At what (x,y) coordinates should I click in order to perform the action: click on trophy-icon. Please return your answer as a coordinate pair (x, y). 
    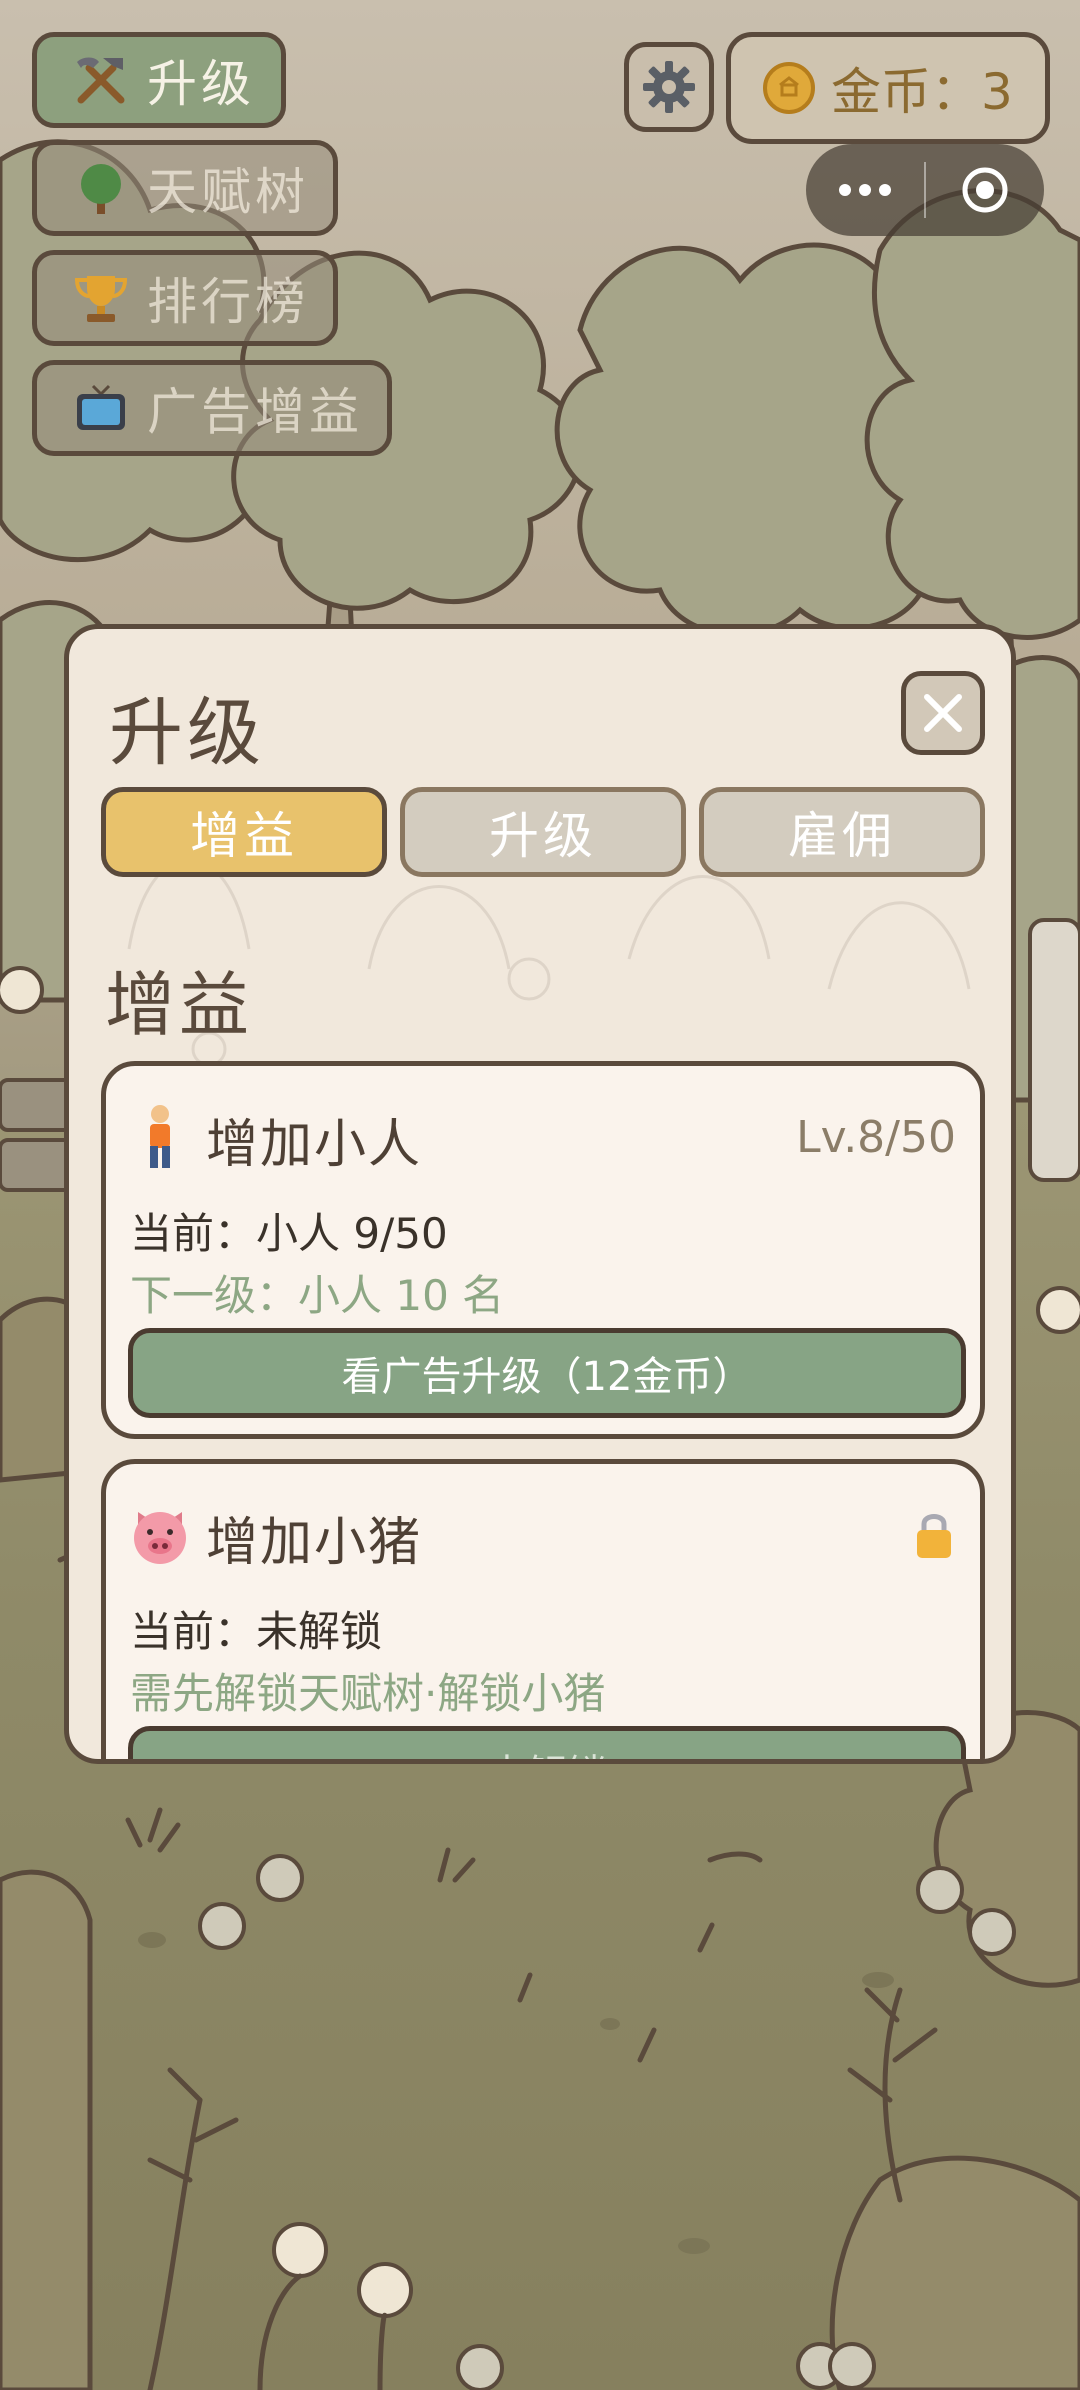
    Looking at the image, I should click on (101, 298).